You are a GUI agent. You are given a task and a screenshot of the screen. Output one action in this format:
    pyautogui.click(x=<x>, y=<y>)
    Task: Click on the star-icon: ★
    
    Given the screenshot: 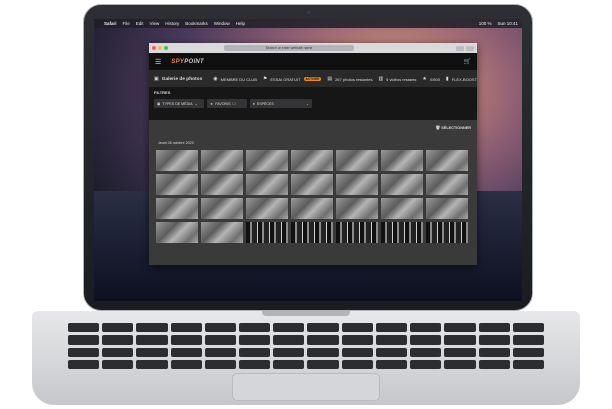 What is the action you would take?
    pyautogui.click(x=424, y=79)
    